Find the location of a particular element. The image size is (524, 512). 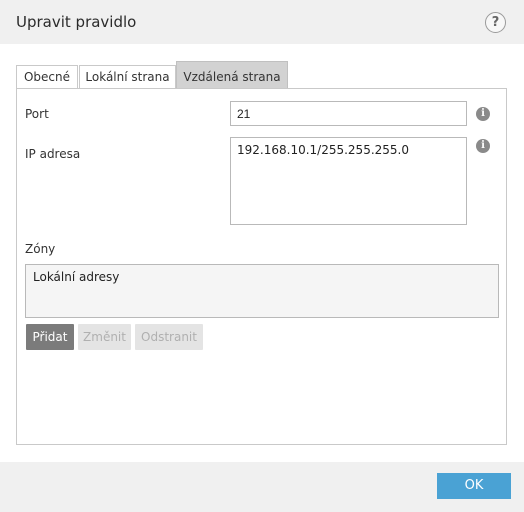

remove-button: Odstranit is located at coordinates (169, 337).